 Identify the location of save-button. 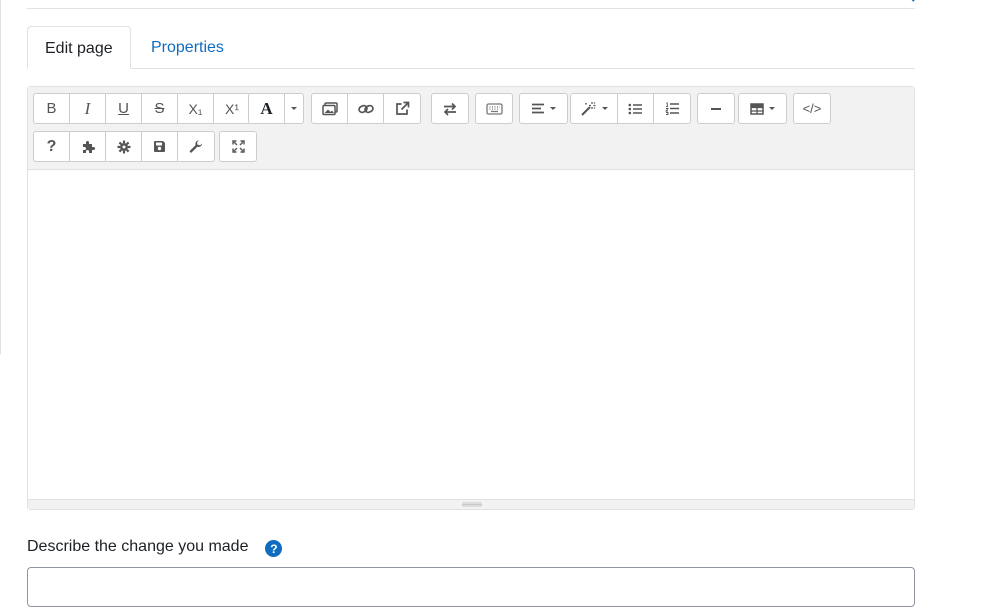
(160, 146).